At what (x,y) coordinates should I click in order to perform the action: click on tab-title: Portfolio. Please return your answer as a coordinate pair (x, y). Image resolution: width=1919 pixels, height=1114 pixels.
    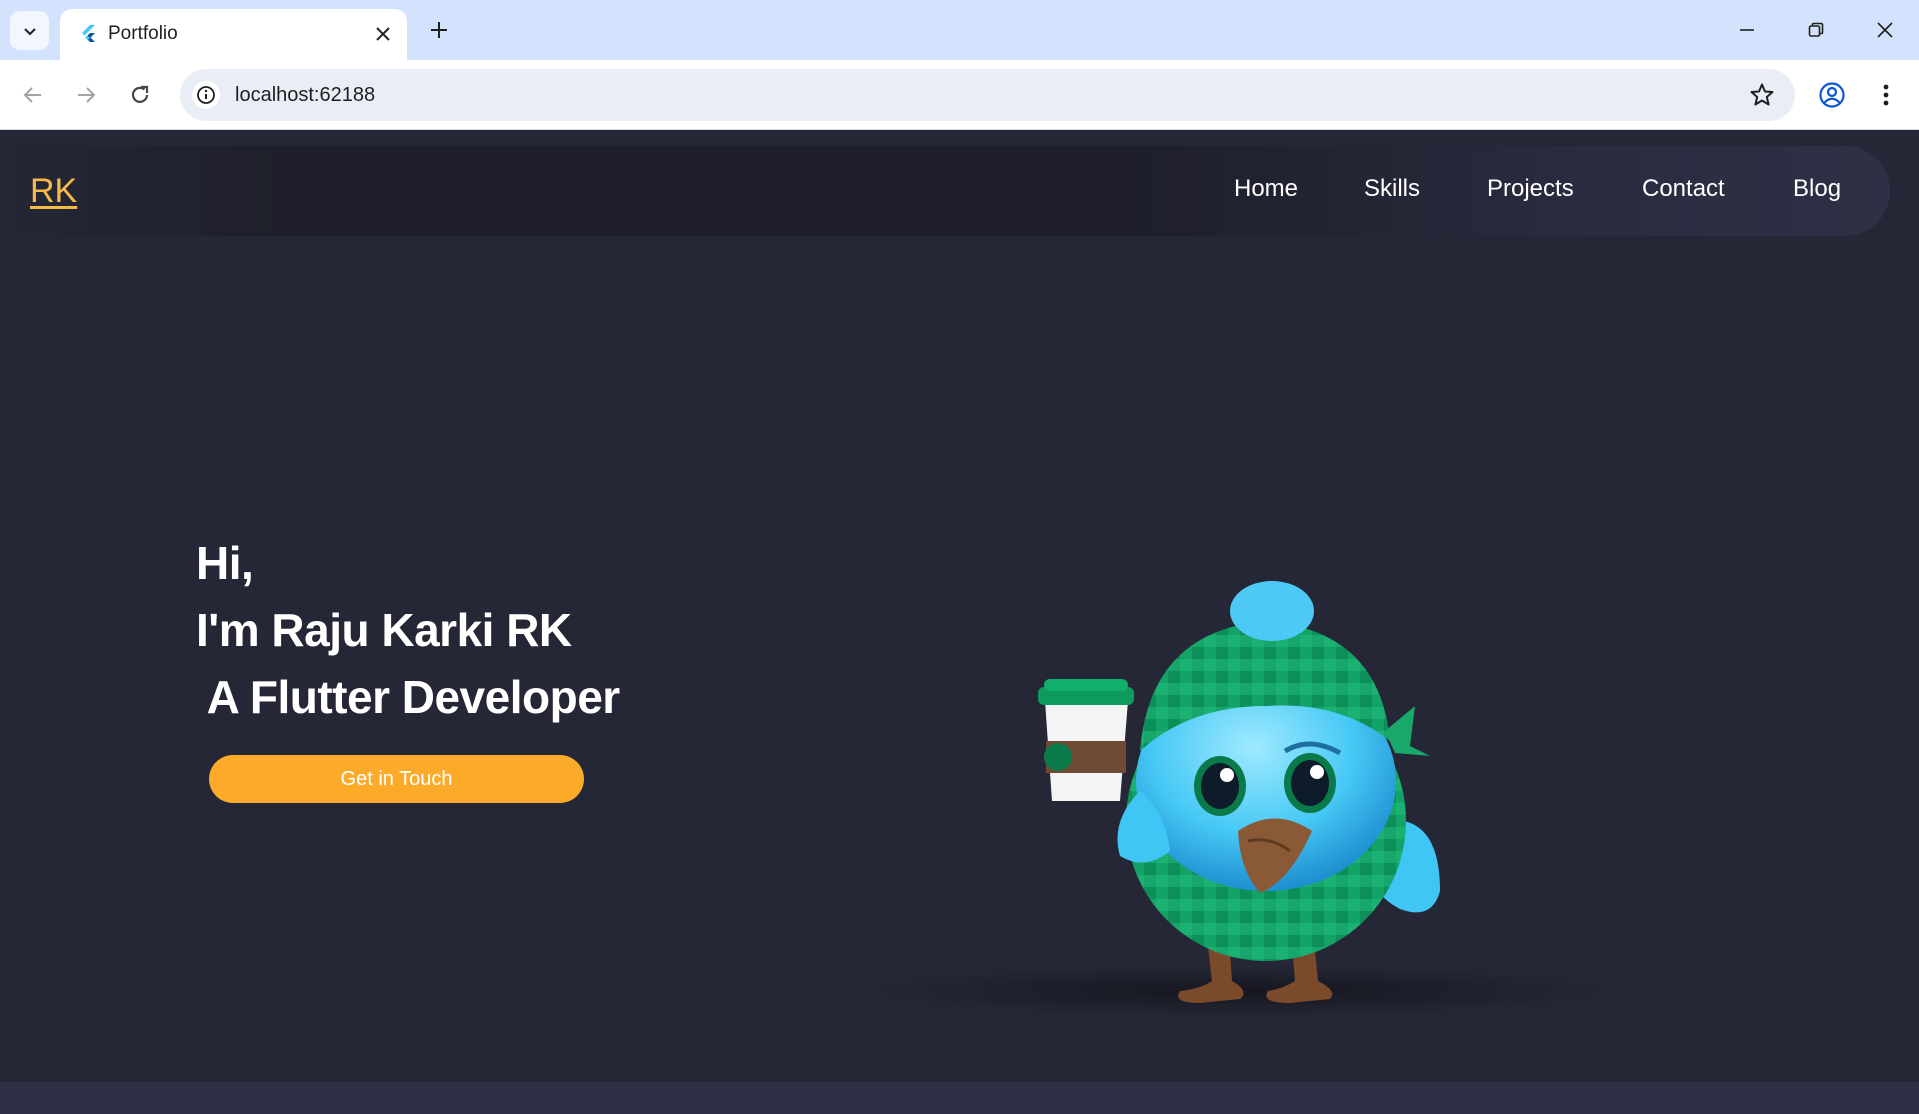
    Looking at the image, I should click on (143, 33).